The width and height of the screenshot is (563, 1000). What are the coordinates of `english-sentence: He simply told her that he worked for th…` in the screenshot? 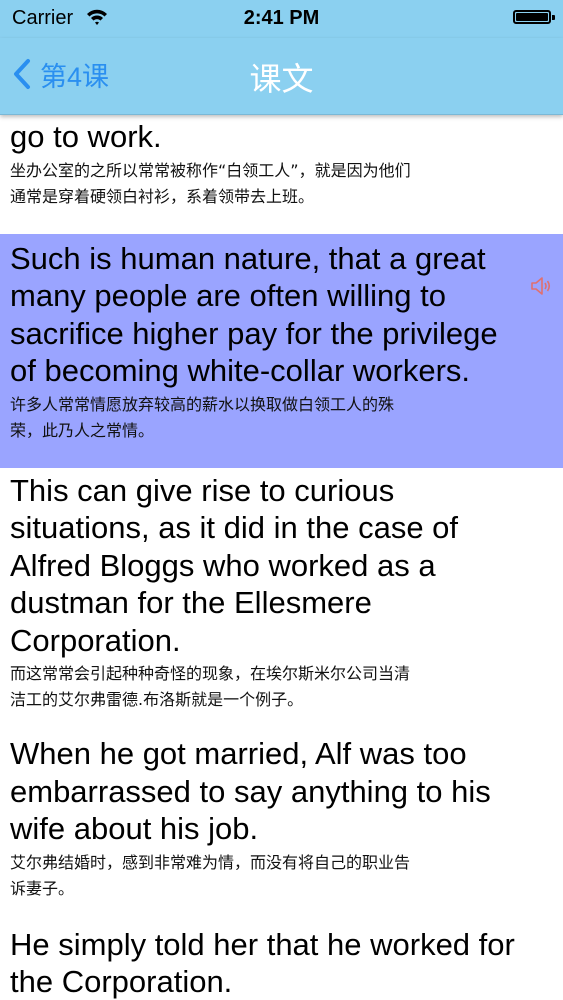 It's located at (262, 963).